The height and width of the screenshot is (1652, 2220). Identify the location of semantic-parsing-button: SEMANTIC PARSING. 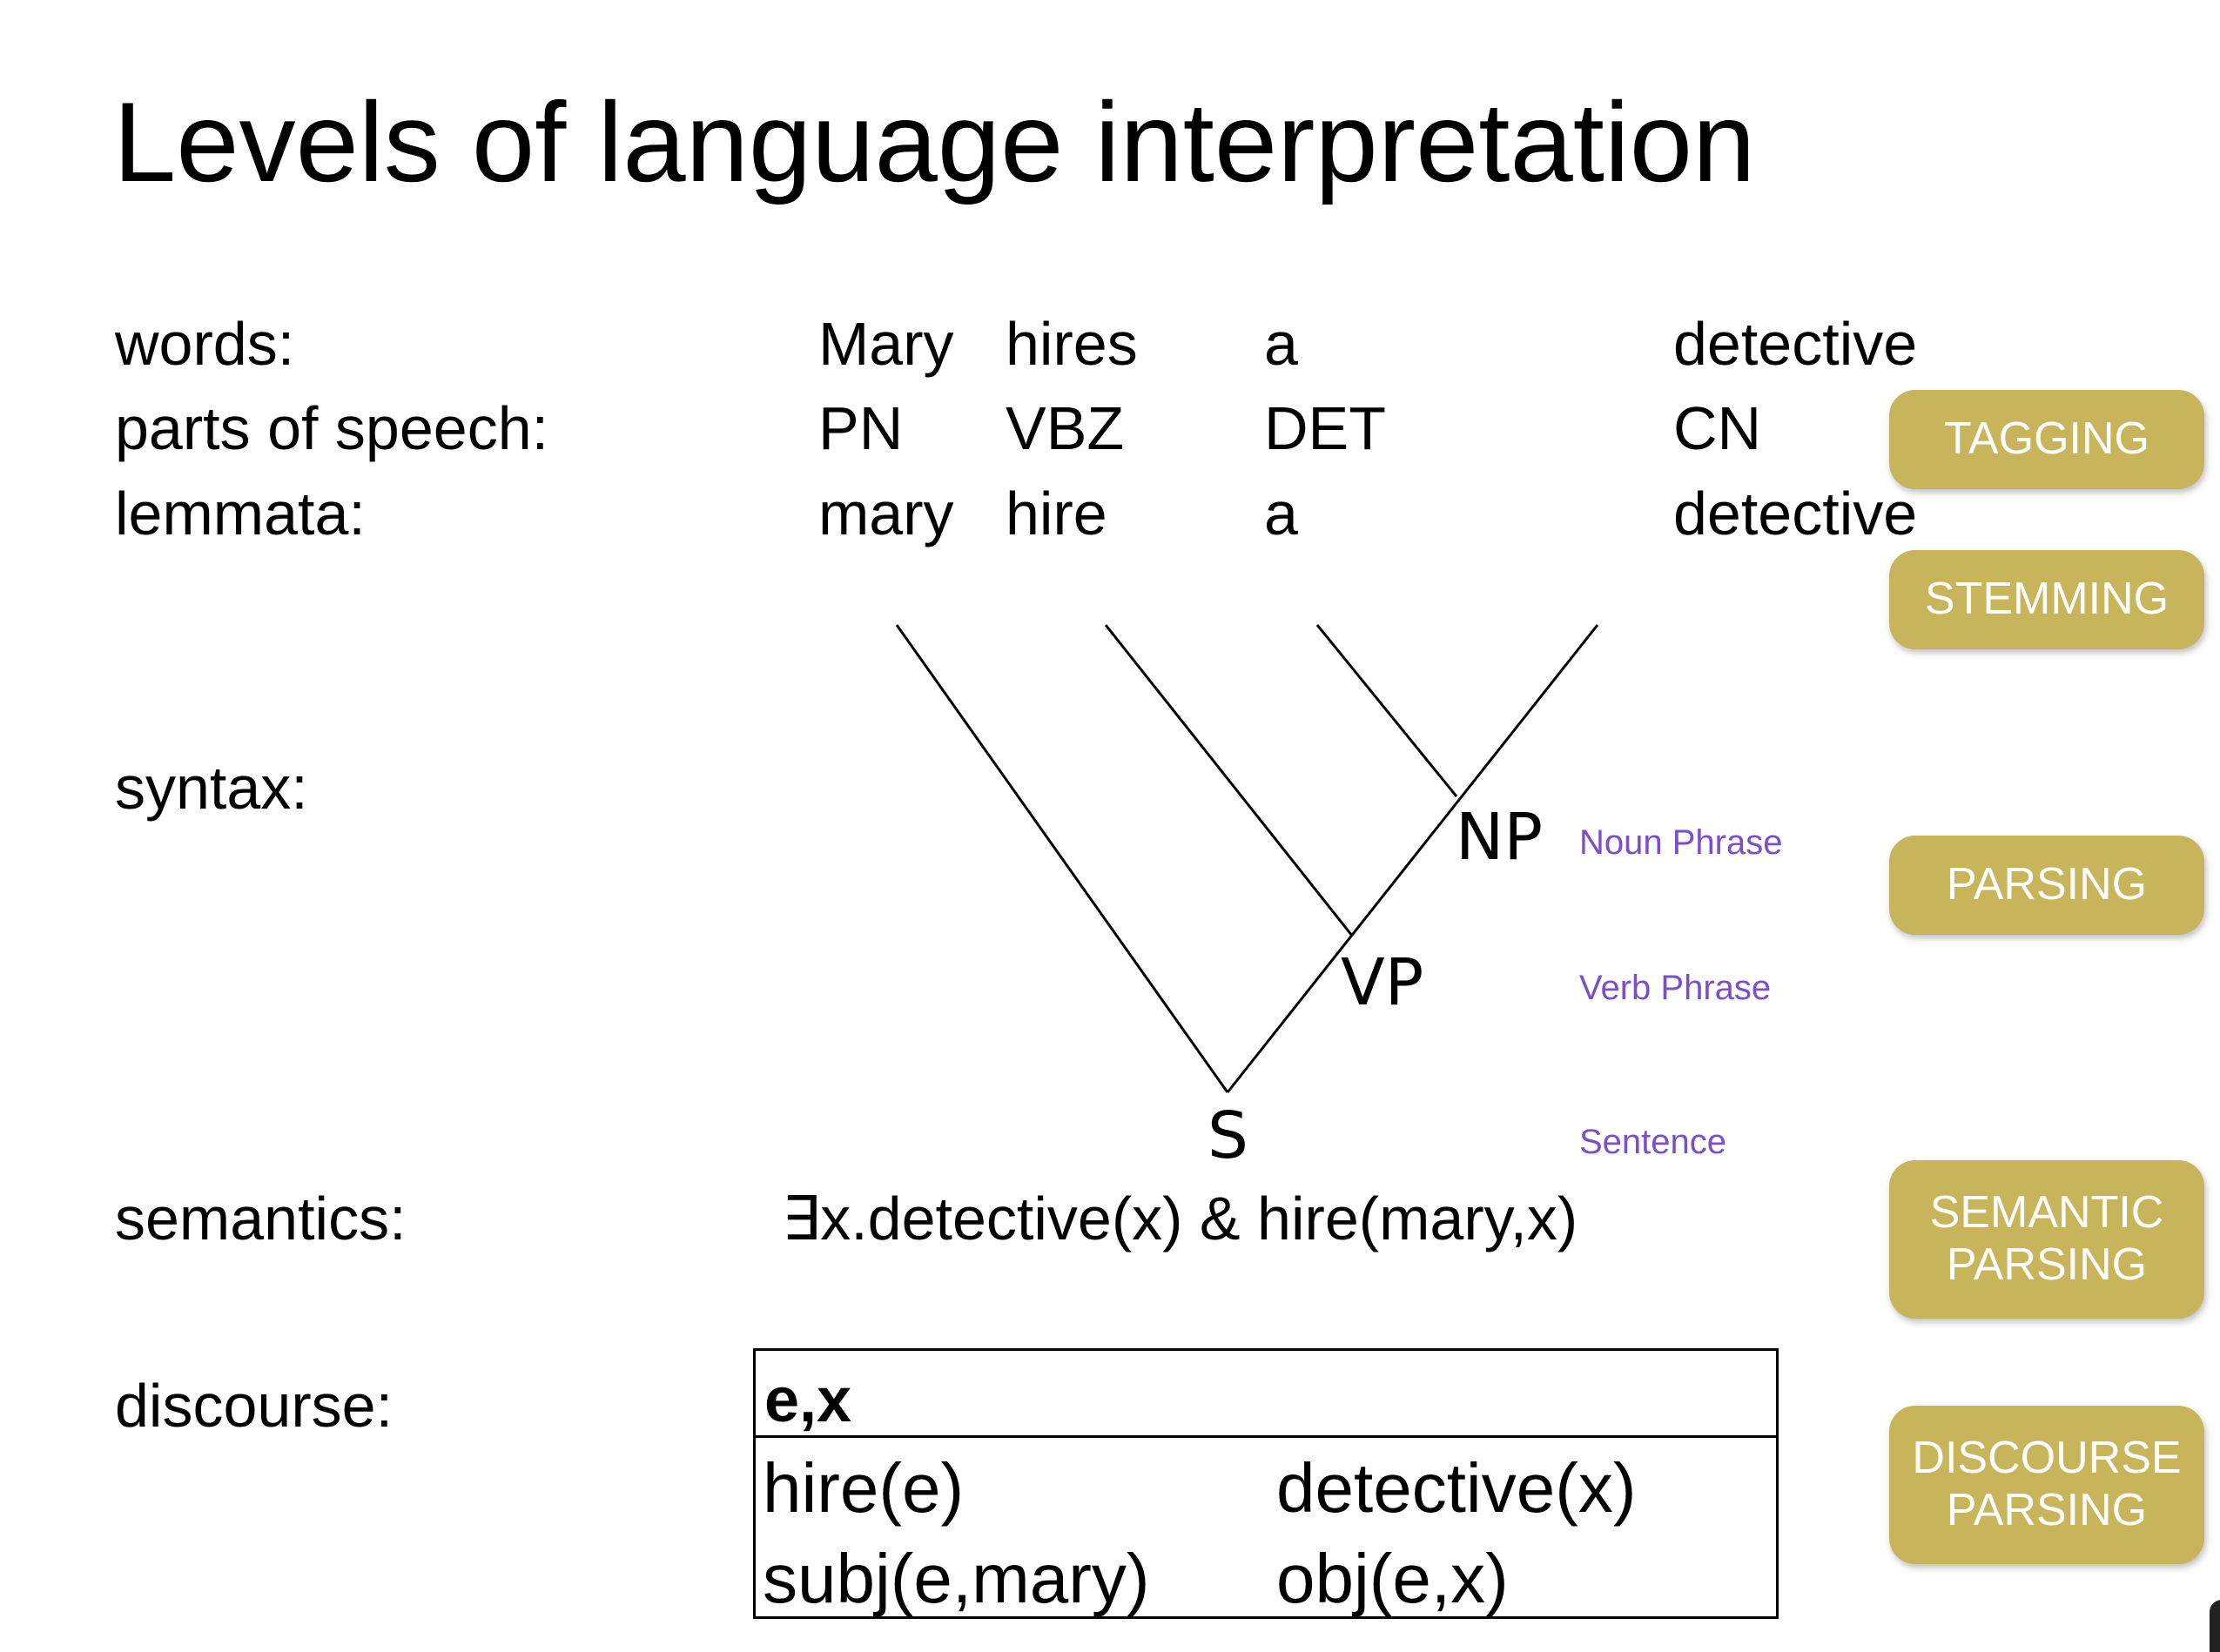
(2047, 1240).